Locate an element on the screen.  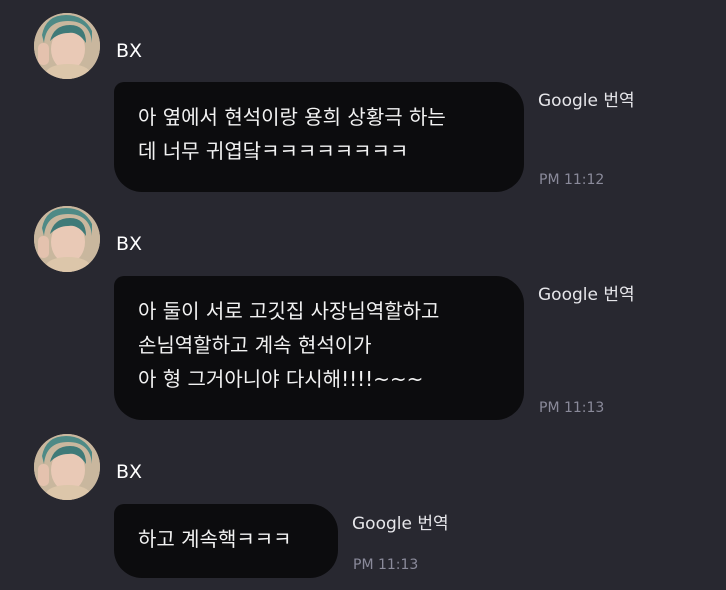
message-timestamp: PM 11:12 is located at coordinates (572, 180).